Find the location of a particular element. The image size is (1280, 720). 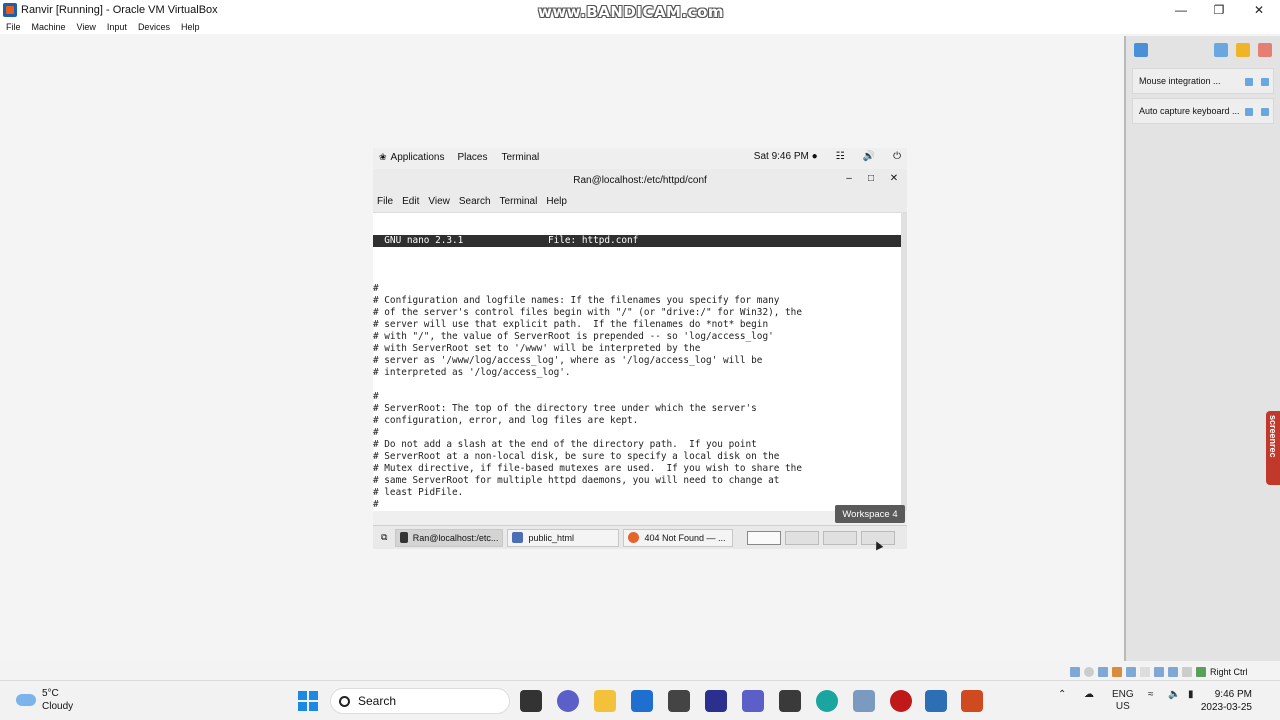

applications-menu: Applications is located at coordinates (418, 157).